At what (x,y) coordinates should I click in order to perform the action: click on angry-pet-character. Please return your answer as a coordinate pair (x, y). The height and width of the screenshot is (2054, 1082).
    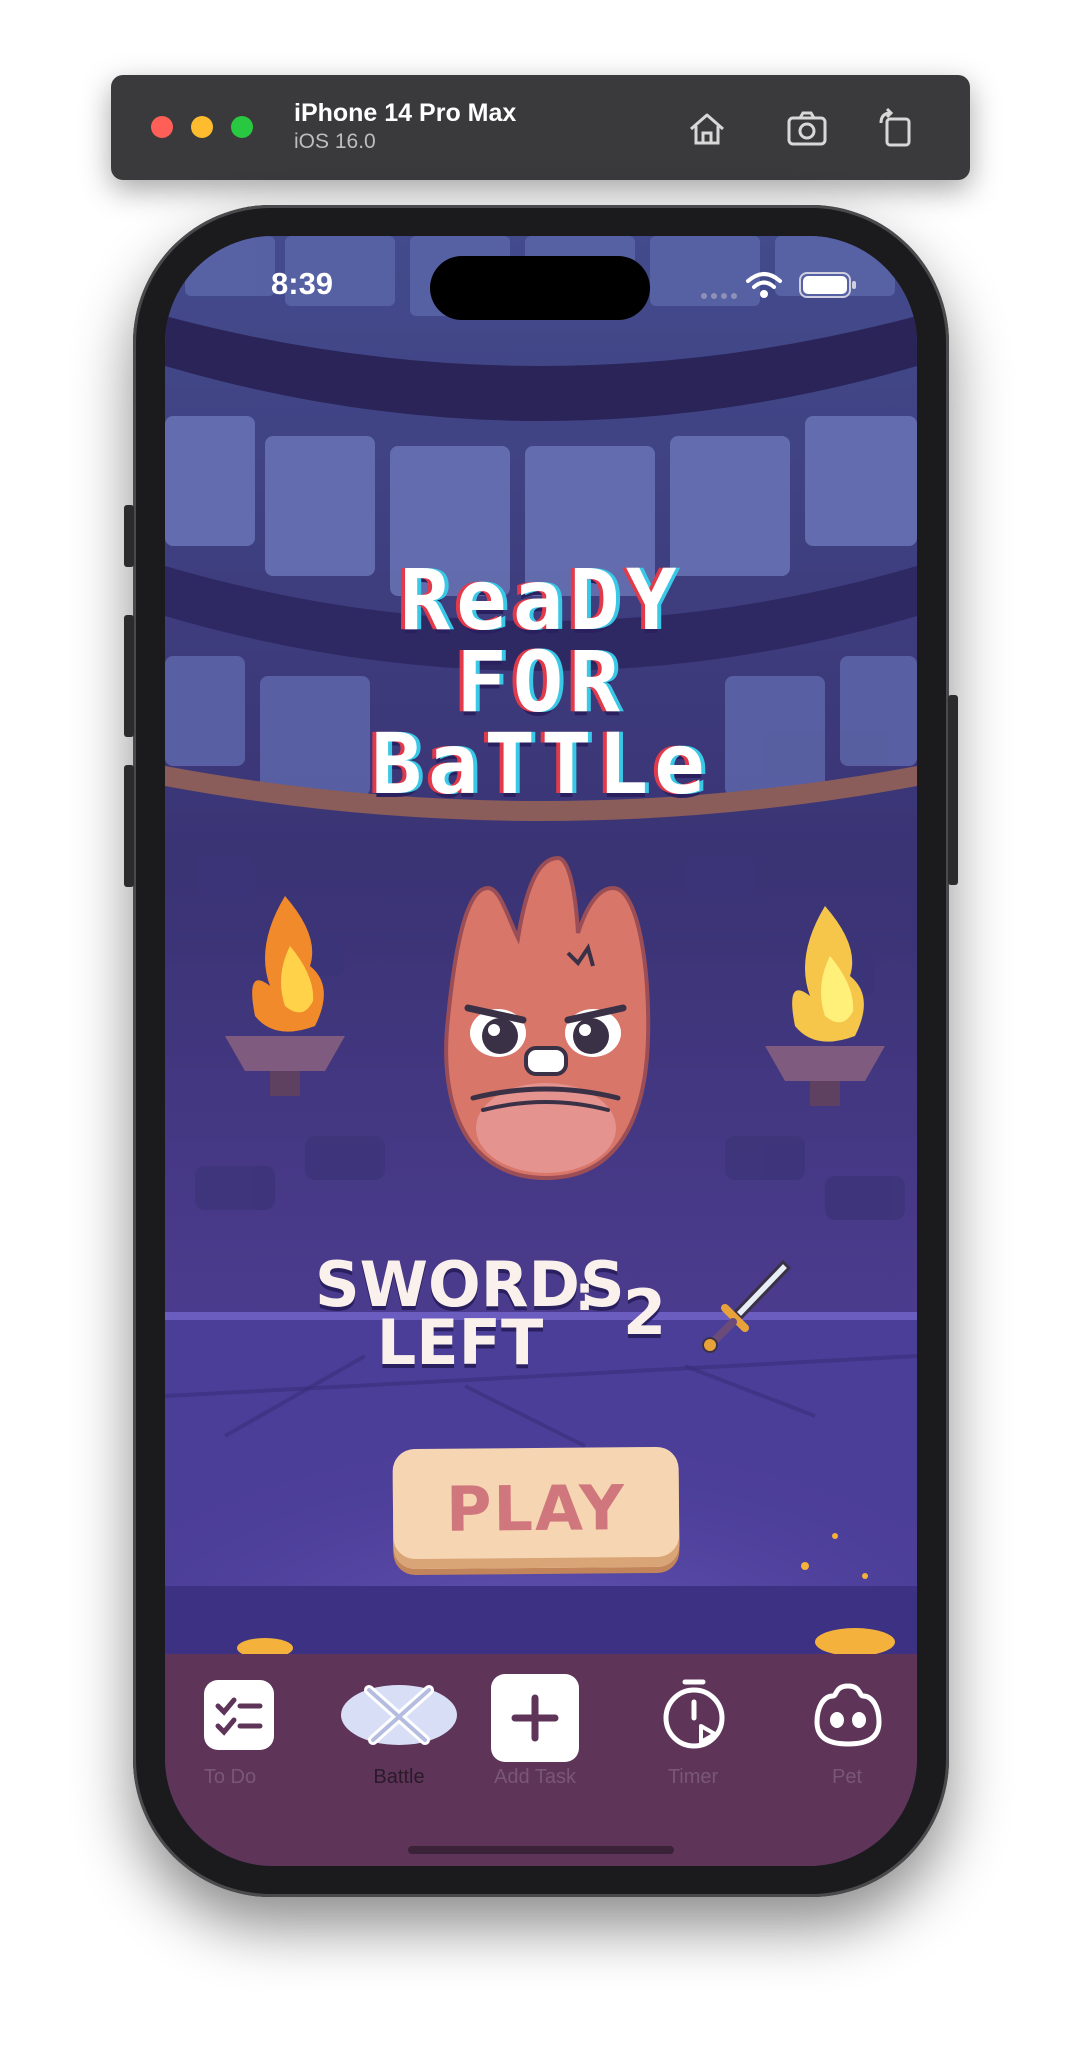
    Looking at the image, I should click on (547, 1018).